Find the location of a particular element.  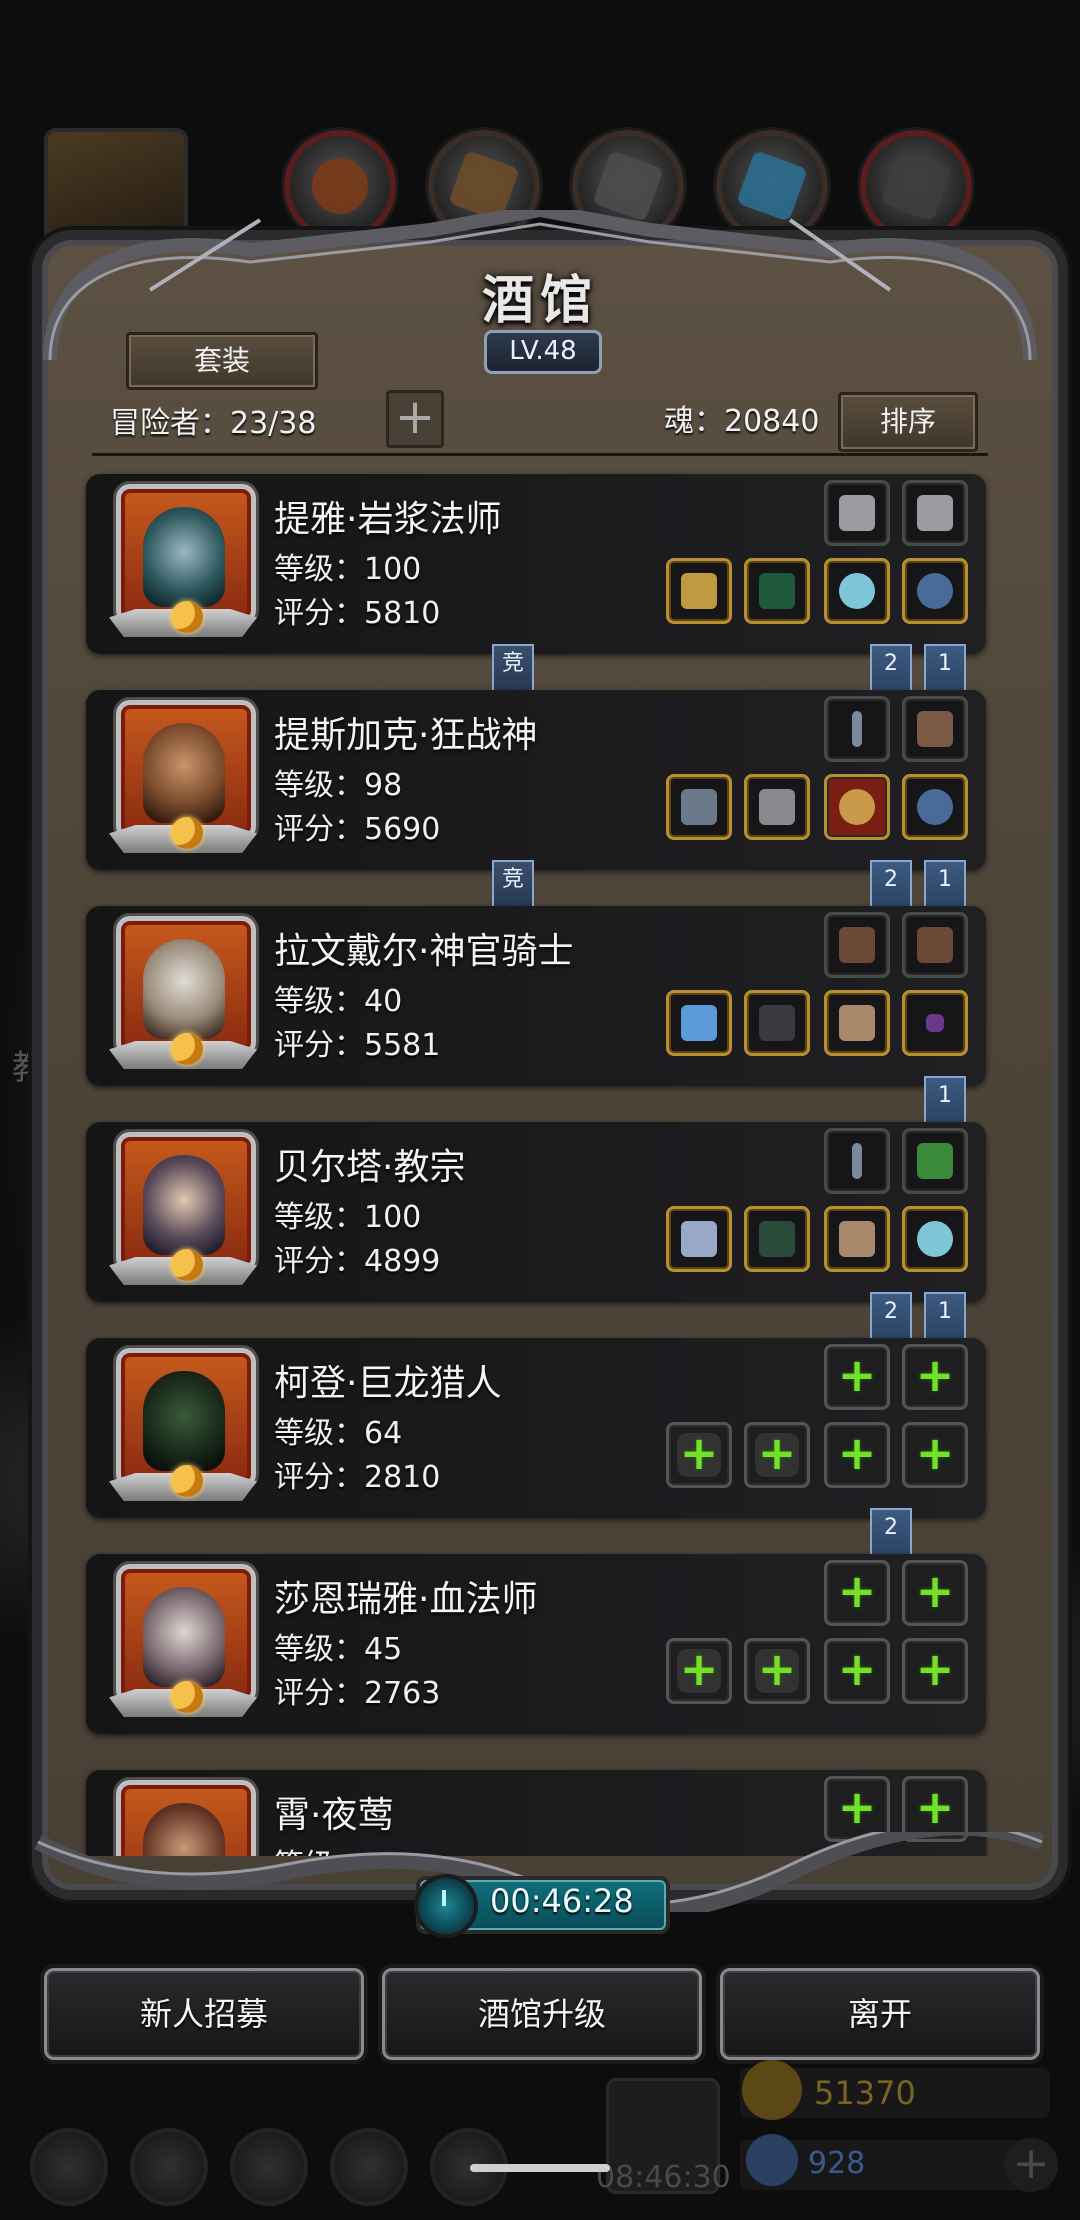

ring-icon is located at coordinates (935, 591).